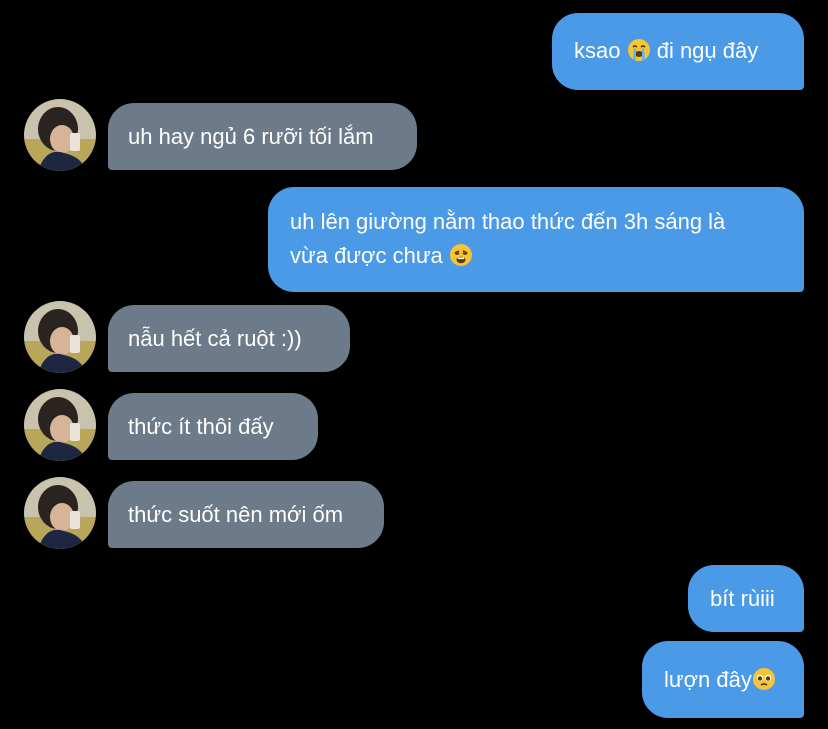  I want to click on message-bubble-outgoing: bít rùiii, so click(746, 598).